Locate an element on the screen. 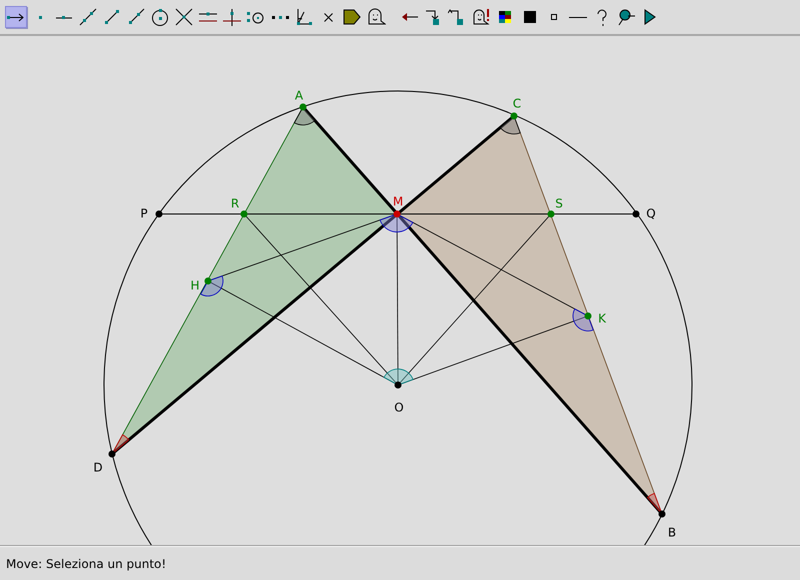 This screenshot has height=580, width=800. point-label: R is located at coordinates (235, 203).